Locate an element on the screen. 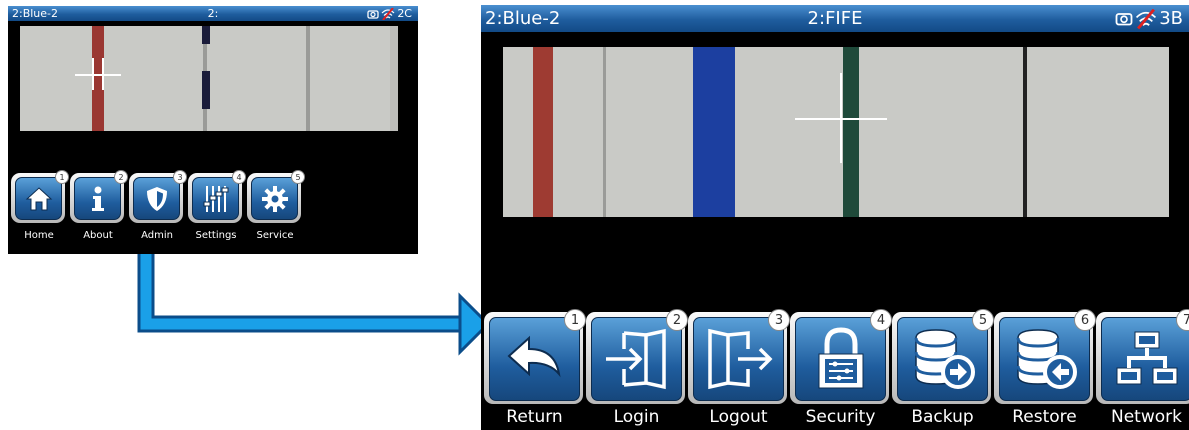 The image size is (1189, 430). return-button: 1 Return is located at coordinates (535, 369).